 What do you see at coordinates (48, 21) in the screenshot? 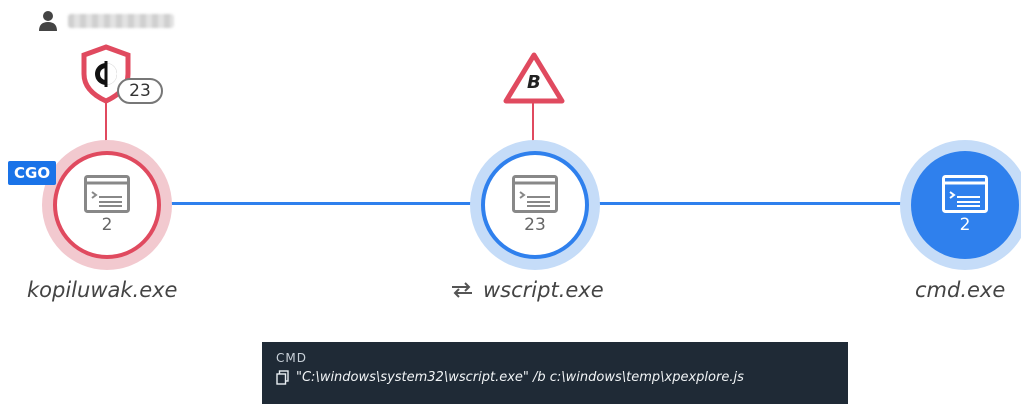
I see `user-icon` at bounding box center [48, 21].